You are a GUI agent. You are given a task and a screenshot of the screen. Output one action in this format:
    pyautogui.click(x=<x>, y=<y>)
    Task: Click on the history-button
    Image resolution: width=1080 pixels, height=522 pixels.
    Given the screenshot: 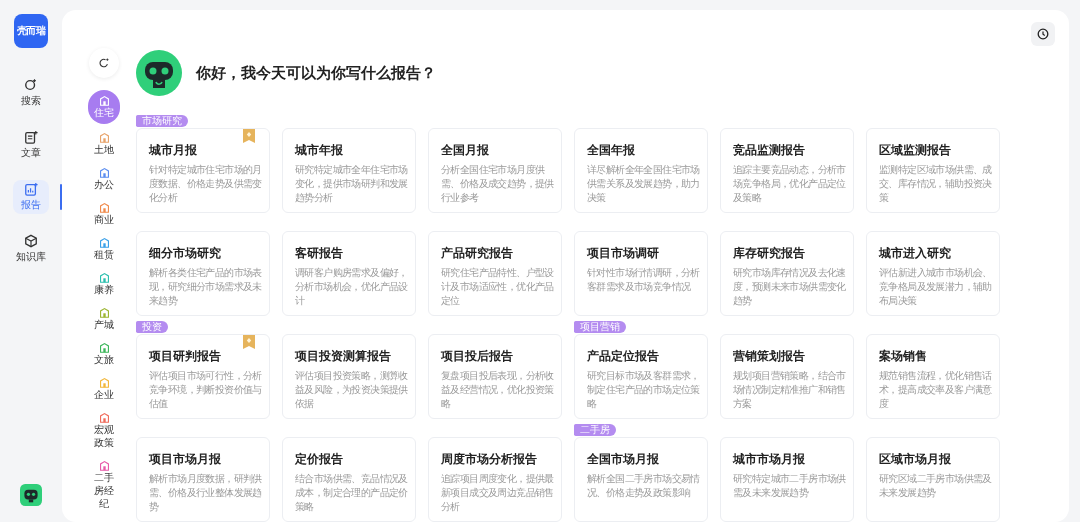 What is the action you would take?
    pyautogui.click(x=1043, y=34)
    